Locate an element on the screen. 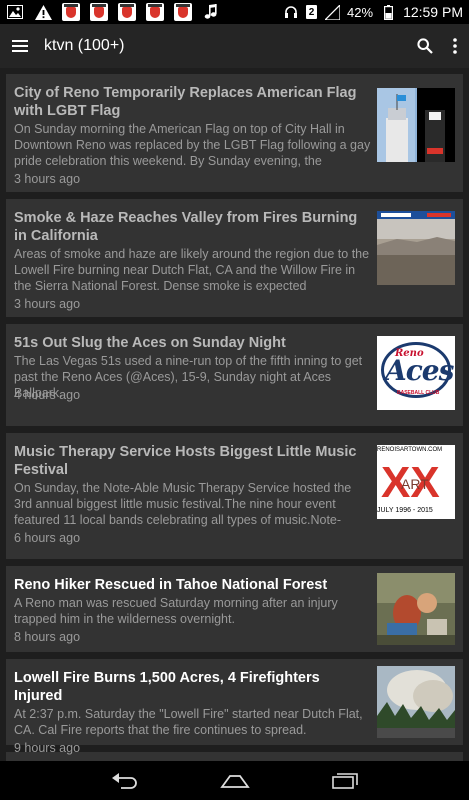  article-thumbnail-haze-photo is located at coordinates (416, 248).